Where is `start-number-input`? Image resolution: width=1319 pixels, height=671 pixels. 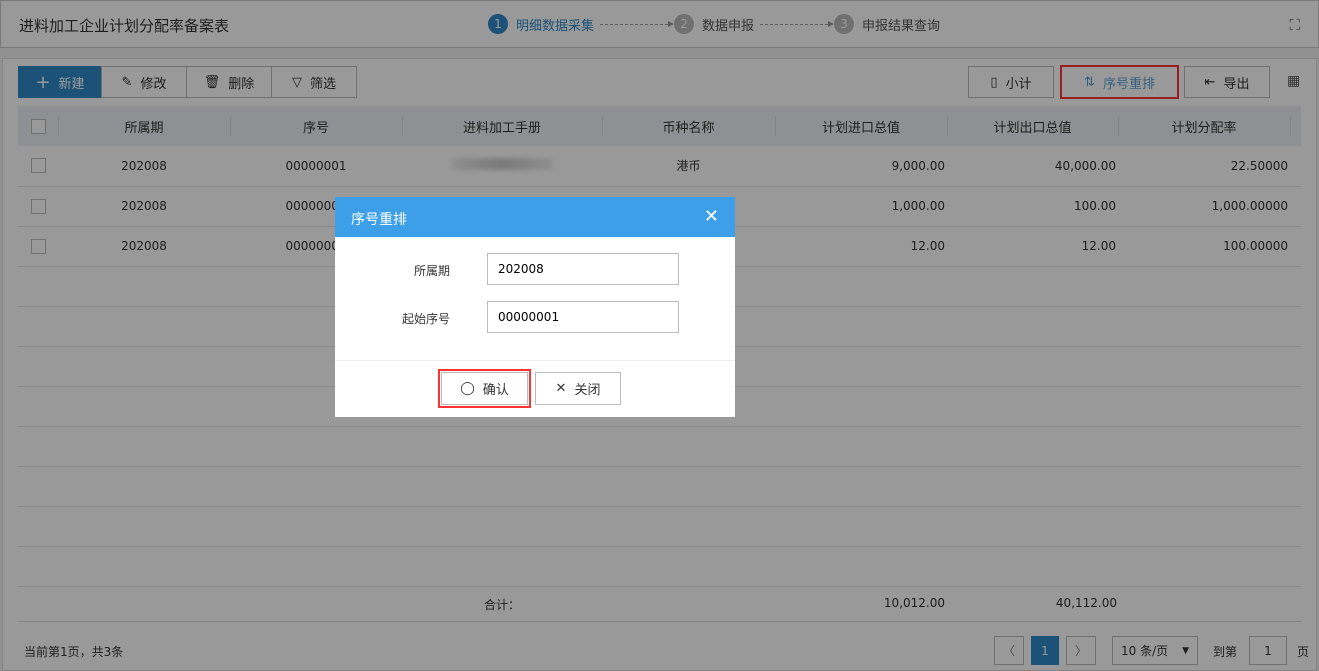 start-number-input is located at coordinates (583, 317).